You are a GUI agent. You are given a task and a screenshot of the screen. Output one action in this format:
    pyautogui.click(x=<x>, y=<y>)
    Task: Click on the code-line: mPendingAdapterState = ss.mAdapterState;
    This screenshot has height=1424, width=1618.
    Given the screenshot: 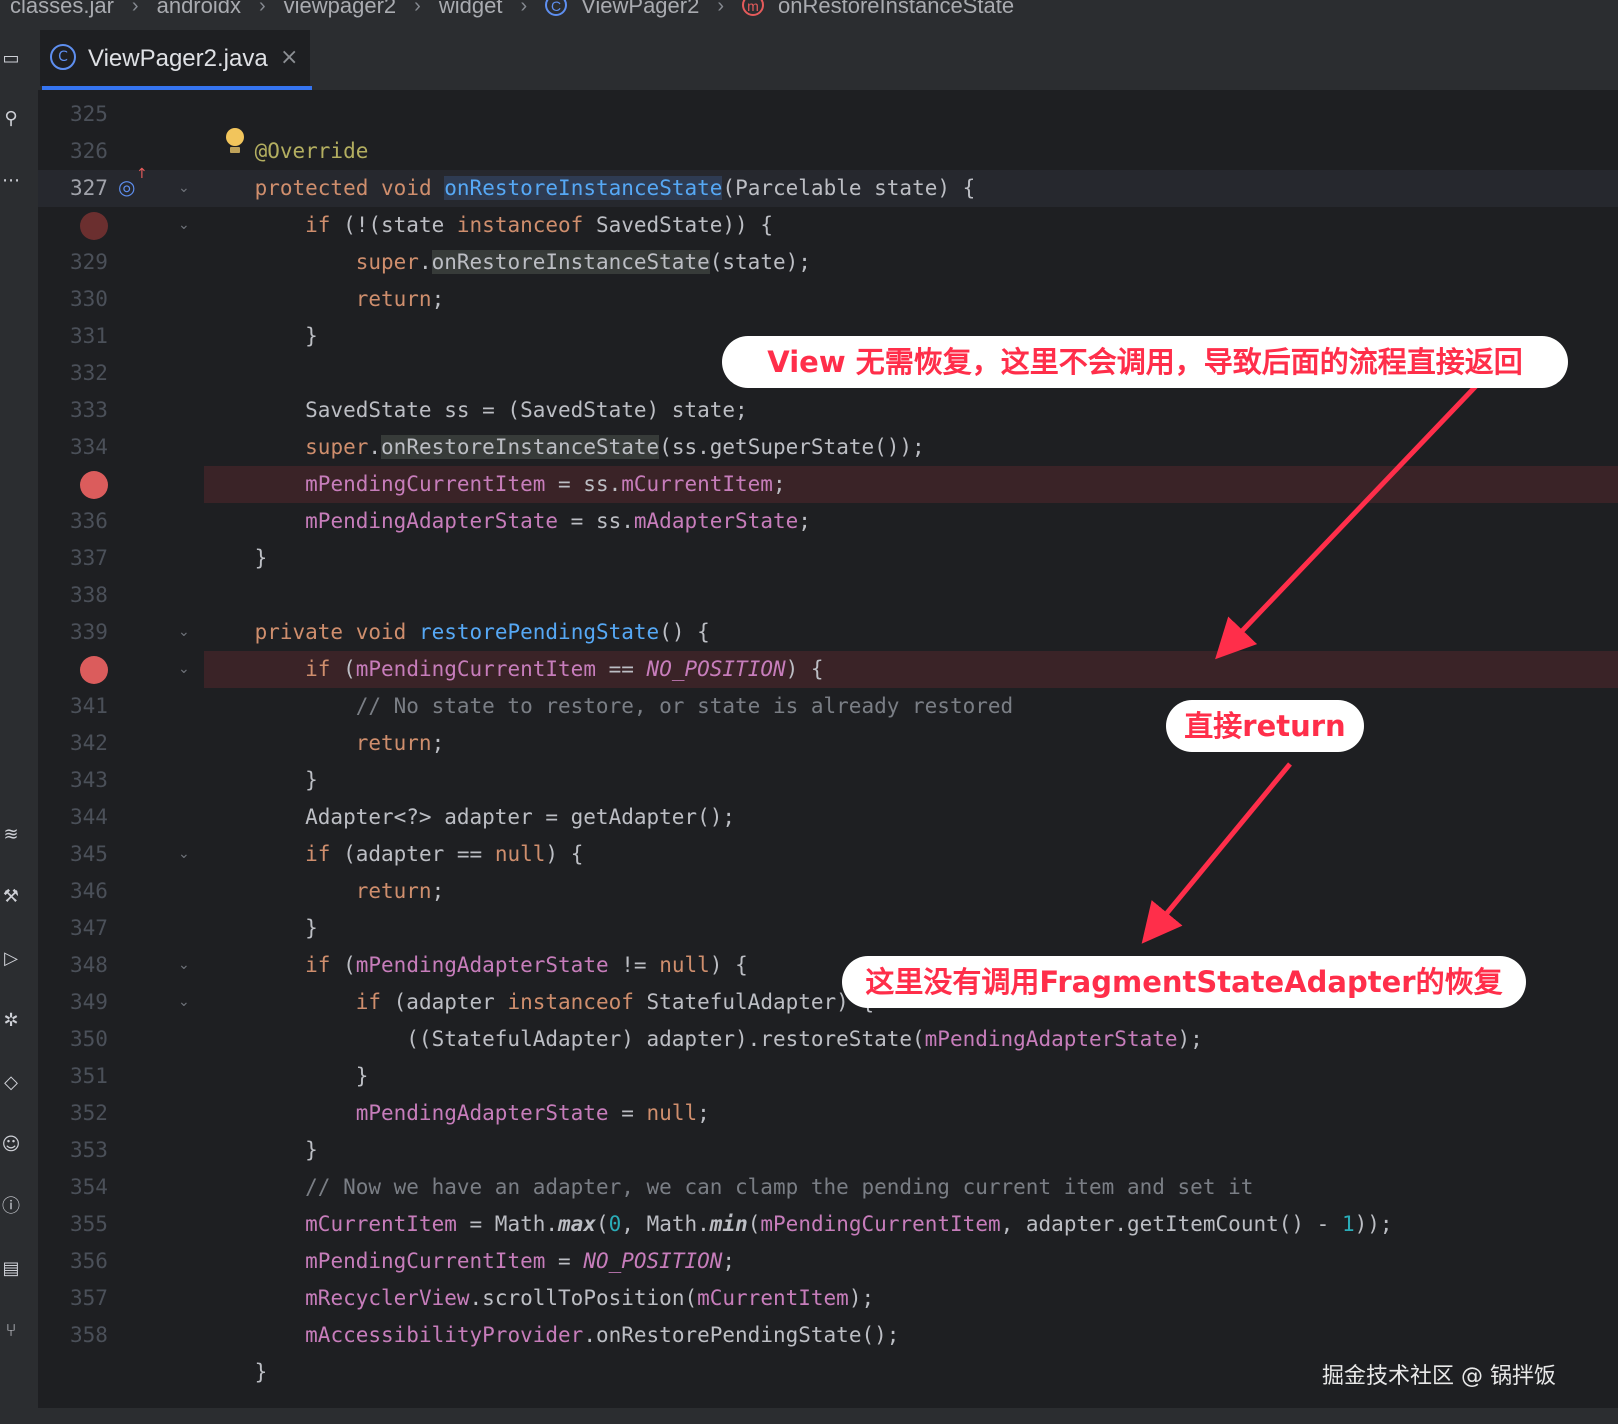 What is the action you would take?
    pyautogui.click(x=558, y=521)
    